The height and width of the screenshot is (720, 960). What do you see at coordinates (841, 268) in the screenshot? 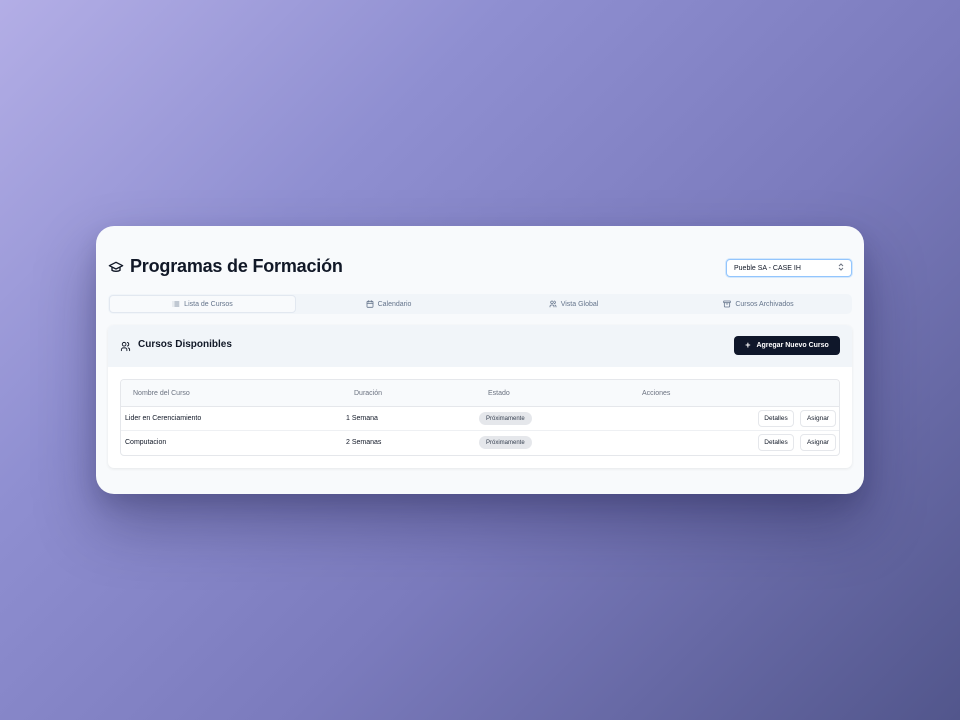
I see `chevron-up-down-icon` at bounding box center [841, 268].